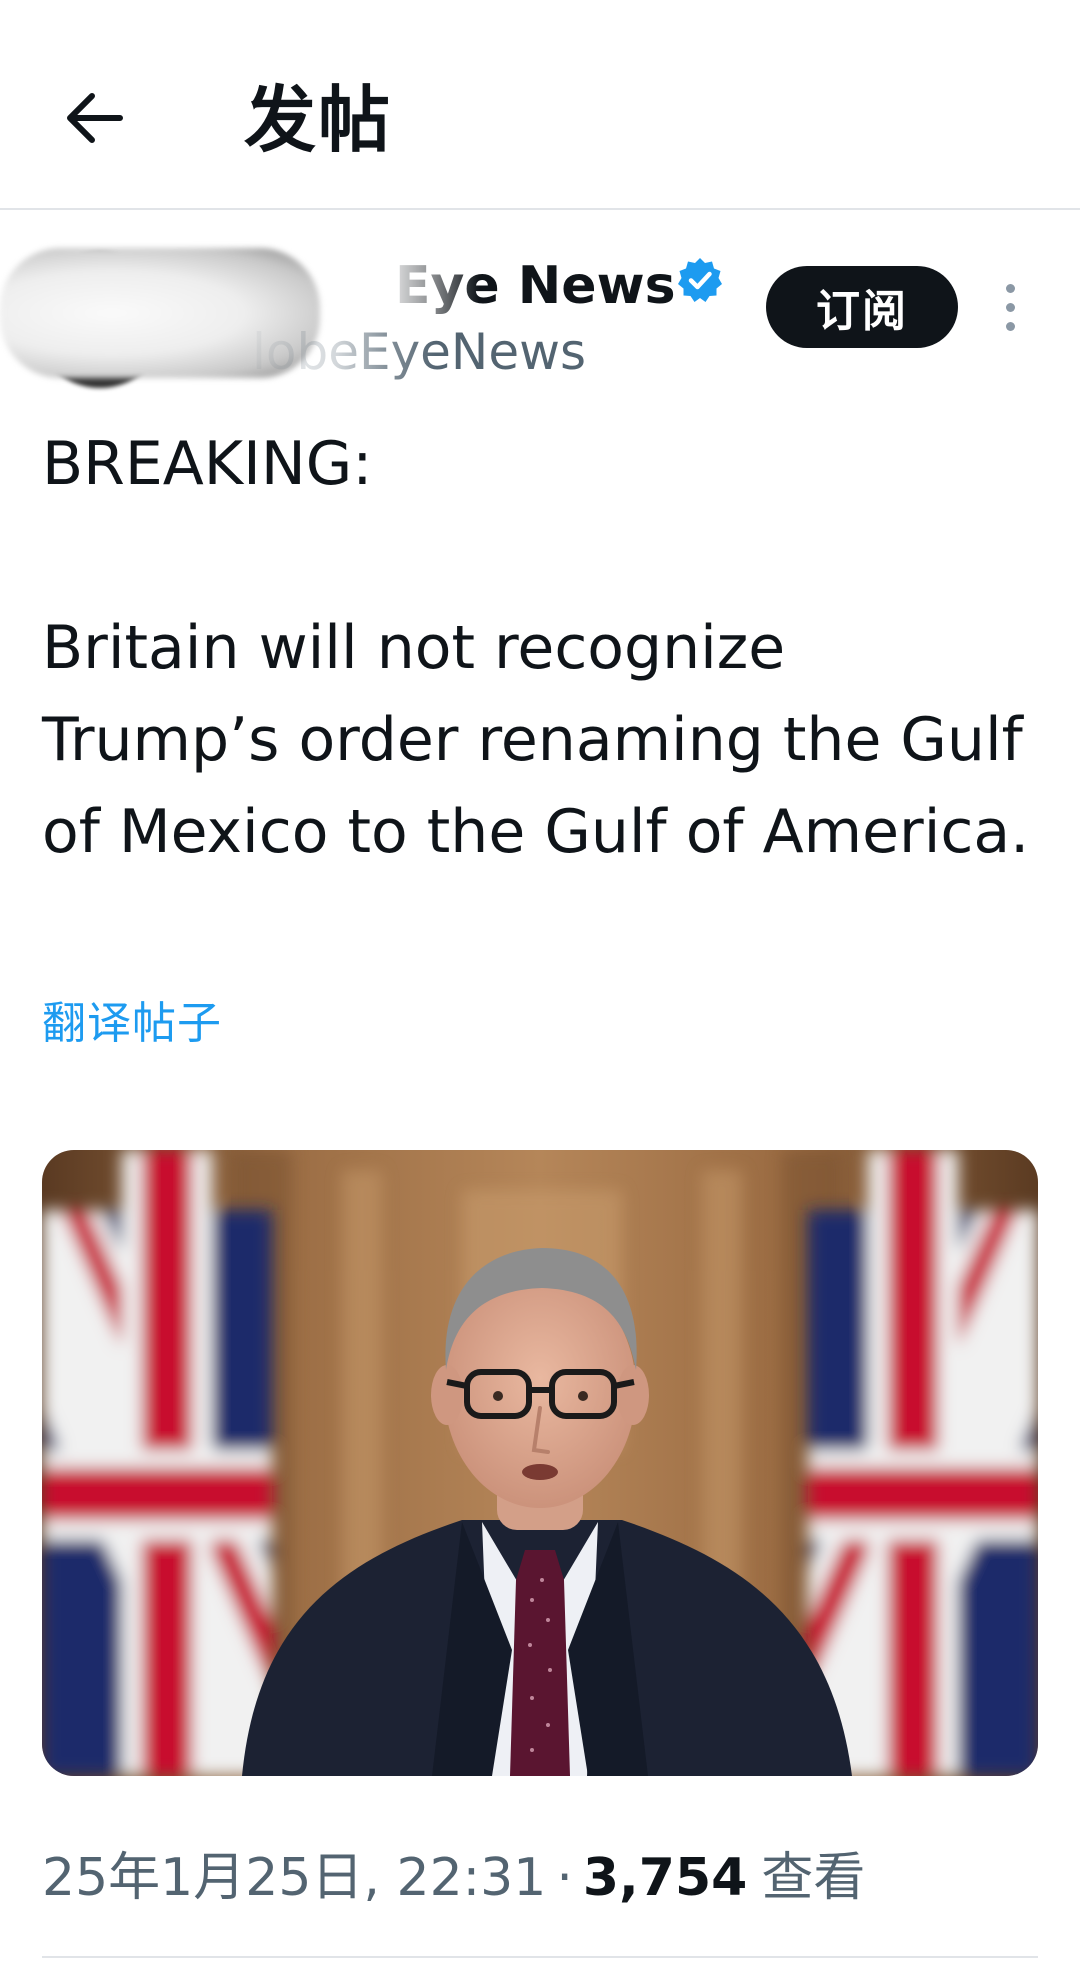 This screenshot has height=1981, width=1080. I want to click on views-count: 3,754, so click(665, 1878).